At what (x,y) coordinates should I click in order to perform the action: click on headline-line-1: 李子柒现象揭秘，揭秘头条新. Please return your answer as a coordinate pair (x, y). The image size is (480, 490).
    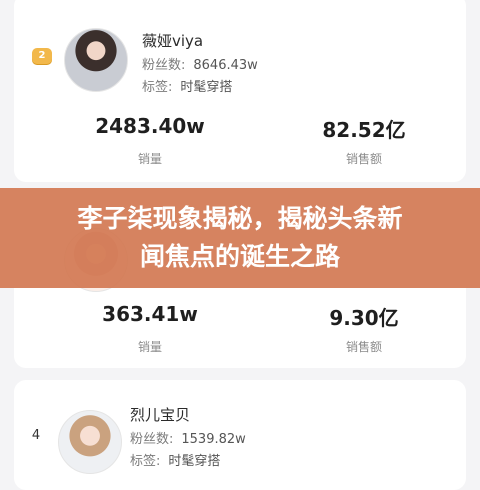
    Looking at the image, I should click on (240, 218).